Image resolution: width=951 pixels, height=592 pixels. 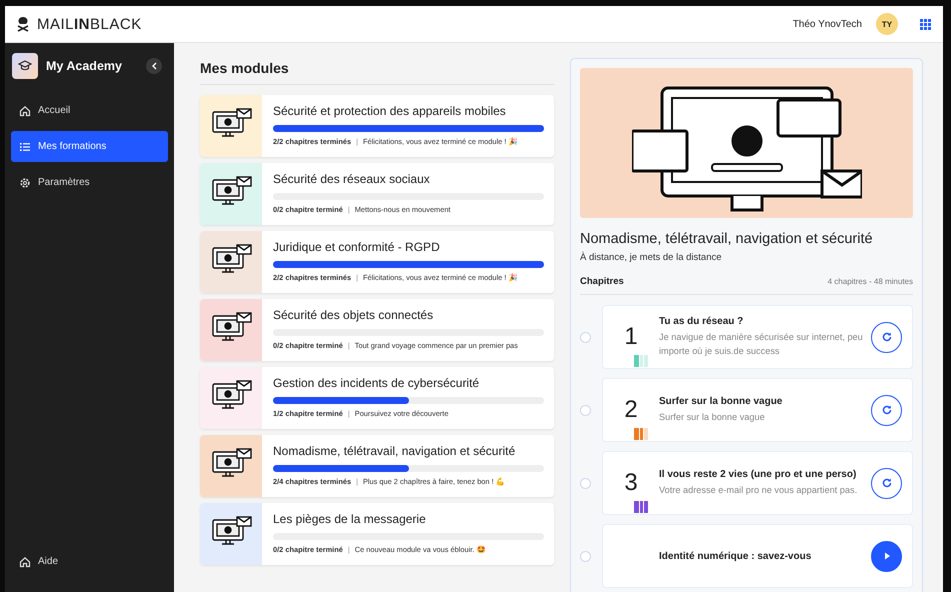 What do you see at coordinates (651, 257) in the screenshot?
I see `module-subtitle: À distance, je mets de la distance` at bounding box center [651, 257].